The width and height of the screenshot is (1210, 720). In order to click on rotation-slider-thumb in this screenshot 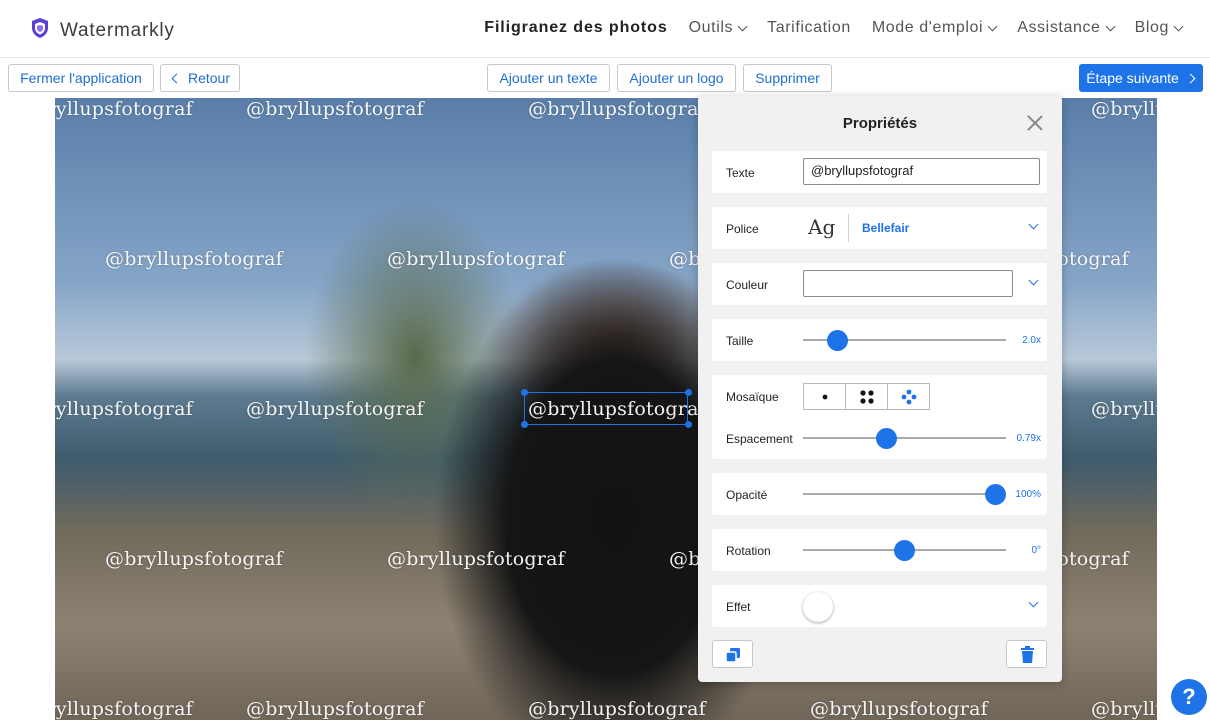, I will do `click(904, 550)`.